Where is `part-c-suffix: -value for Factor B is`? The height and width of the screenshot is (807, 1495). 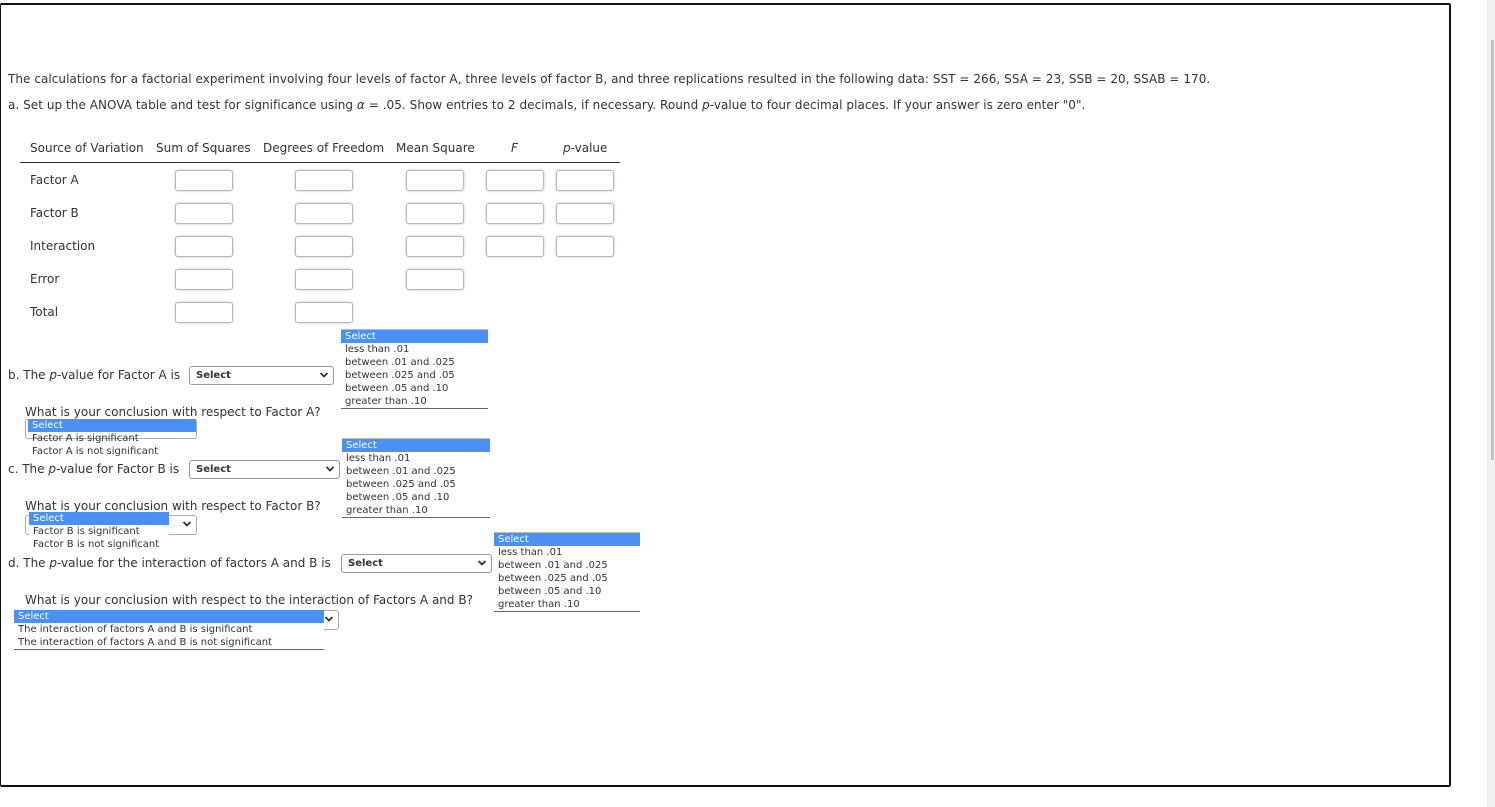
part-c-suffix: -value for Factor B is is located at coordinates (117, 469).